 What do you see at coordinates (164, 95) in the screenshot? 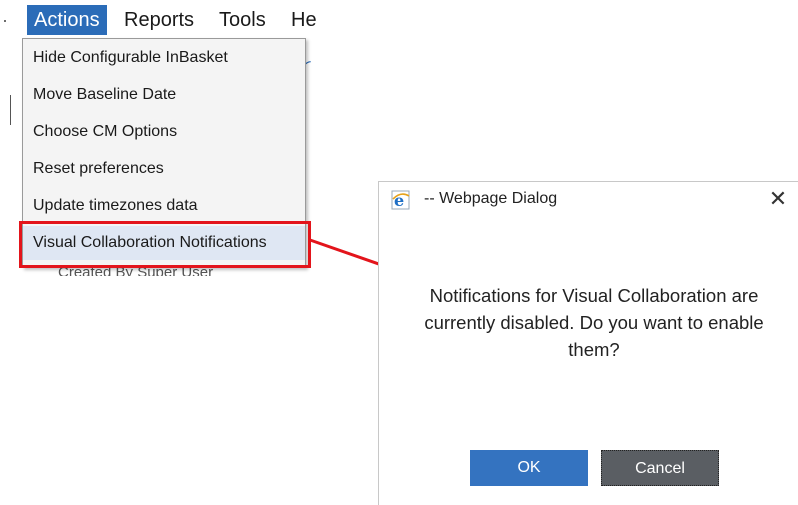
I see `menu-item-move-baseline-date: Move Baseline Date` at bounding box center [164, 95].